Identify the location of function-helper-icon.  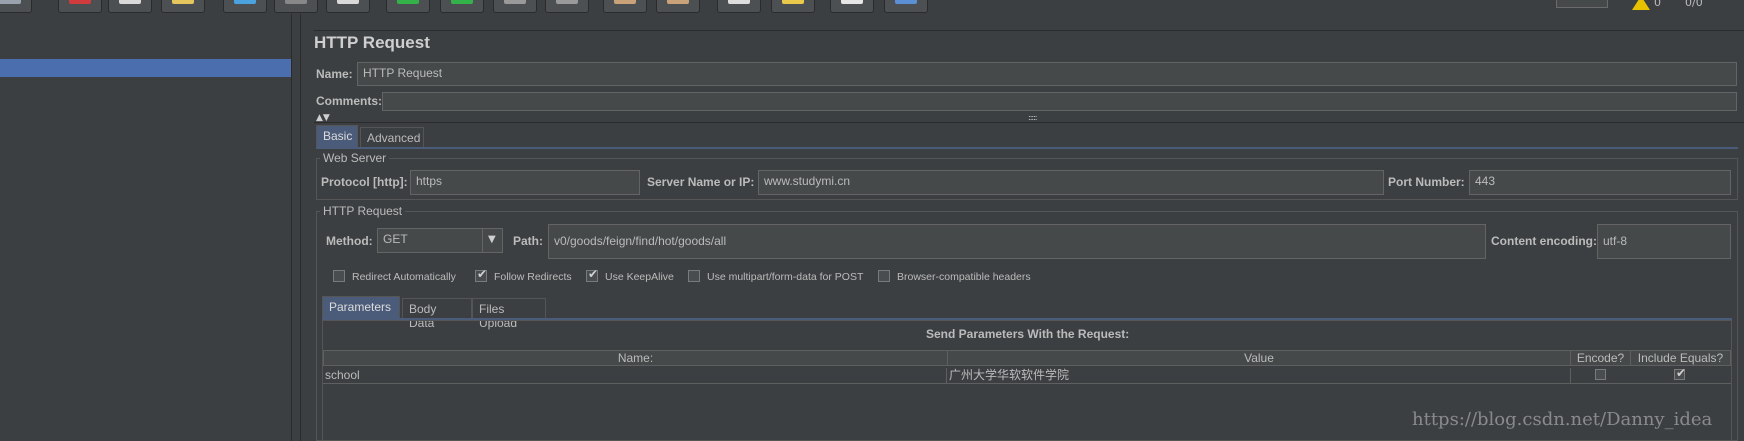
(852, 2).